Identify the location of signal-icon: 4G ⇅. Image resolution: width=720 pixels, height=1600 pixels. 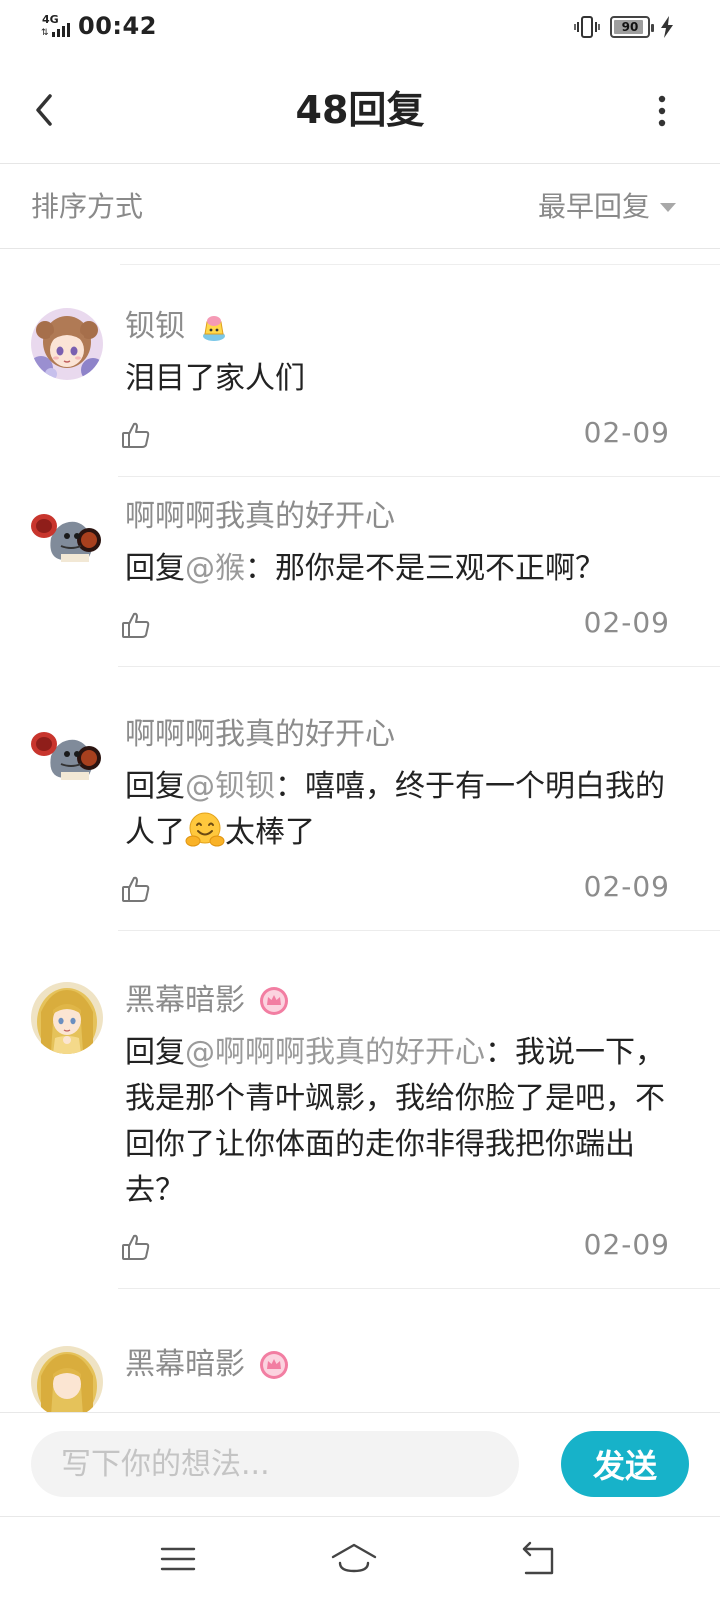
(56, 26).